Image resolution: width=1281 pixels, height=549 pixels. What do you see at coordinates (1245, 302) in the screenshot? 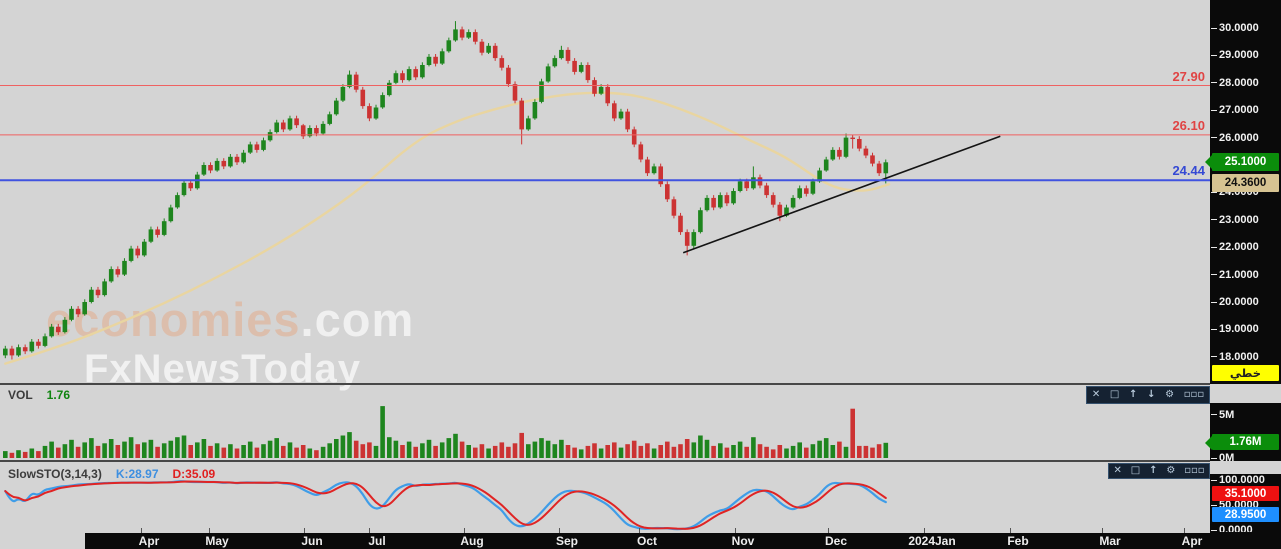
I see `price-axis-label: 20.0000` at bounding box center [1245, 302].